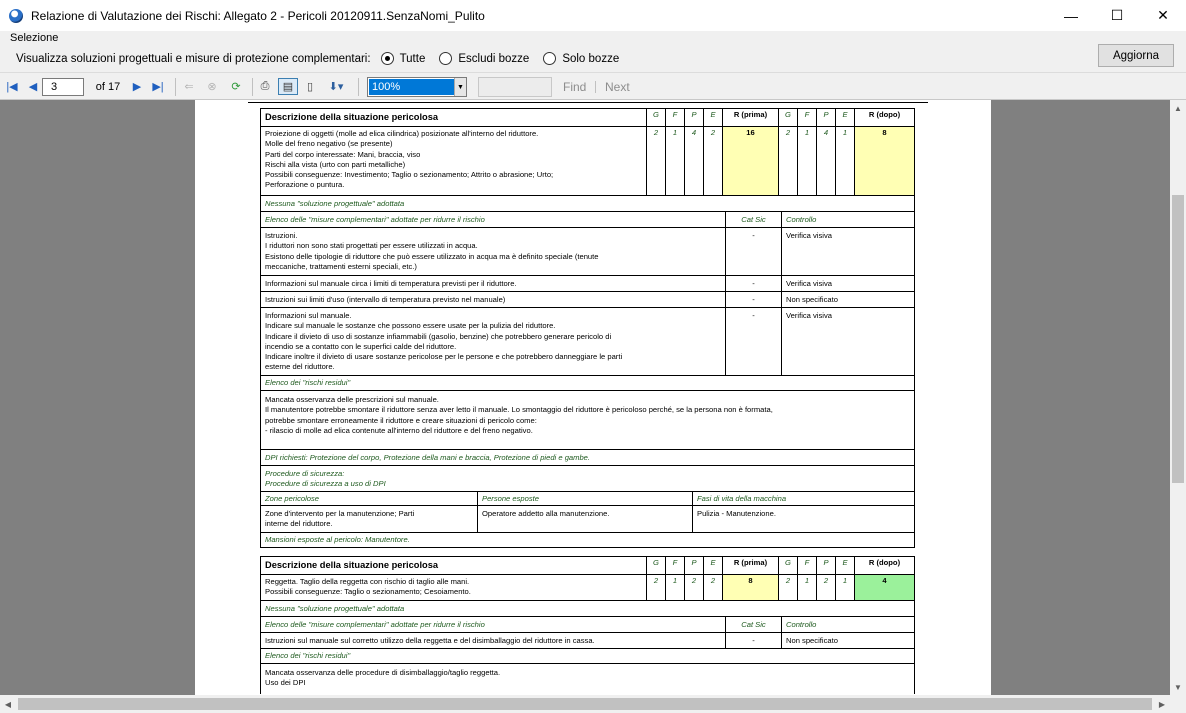 The image size is (1186, 713). I want to click on minimize-button: —, so click(1071, 15).